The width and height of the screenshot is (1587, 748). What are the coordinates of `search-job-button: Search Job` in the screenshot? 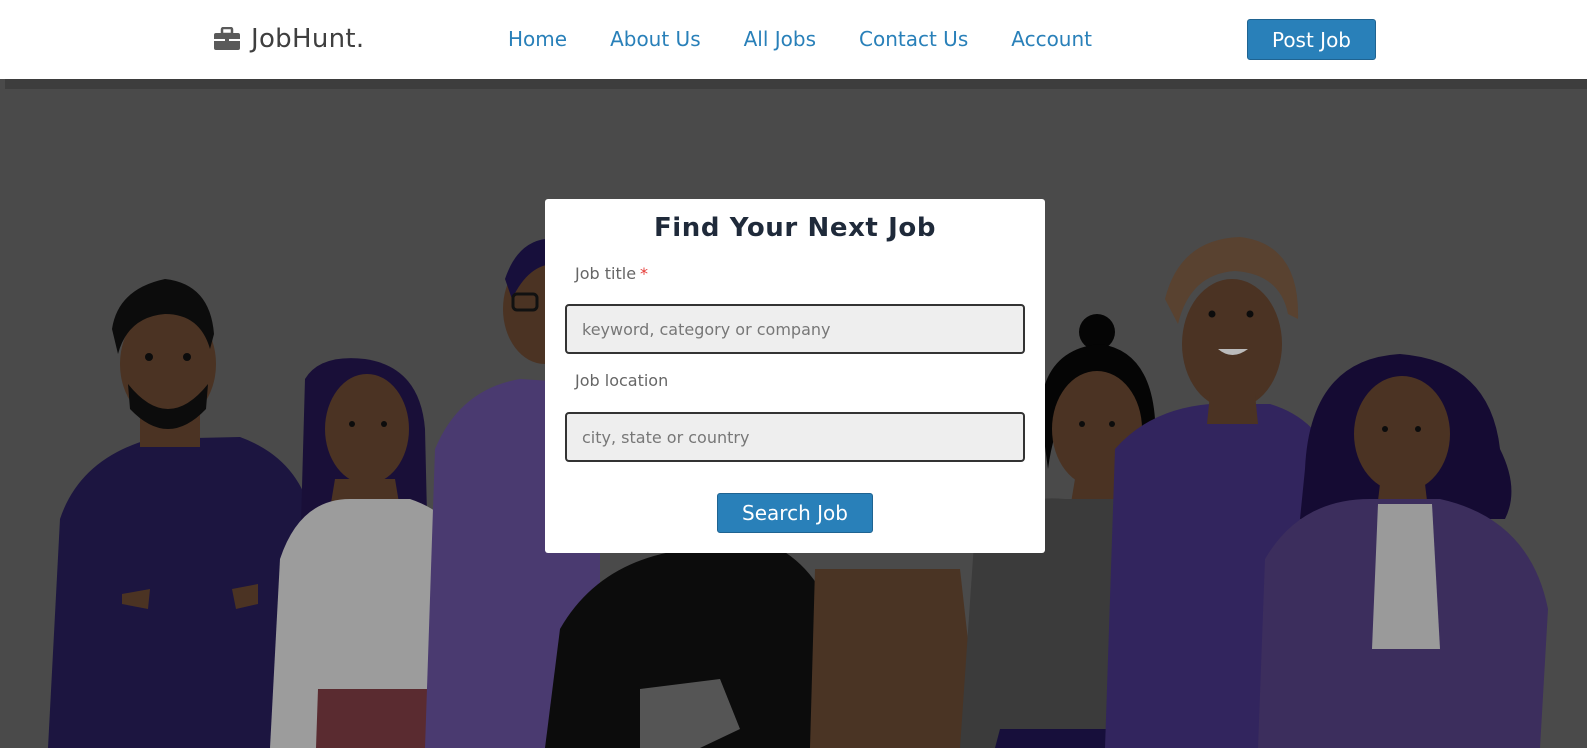 It's located at (795, 513).